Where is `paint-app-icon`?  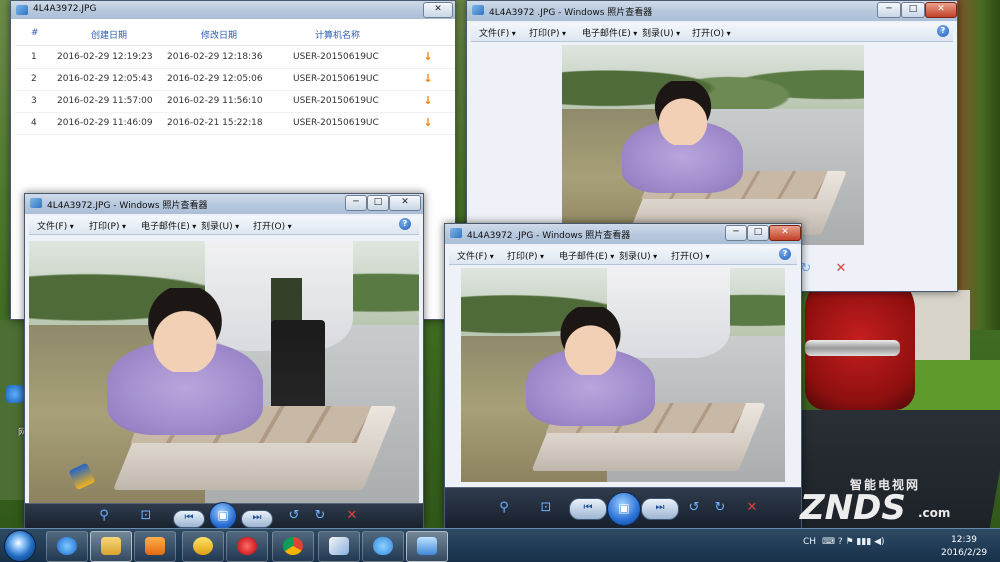
paint-app-icon is located at coordinates (339, 546).